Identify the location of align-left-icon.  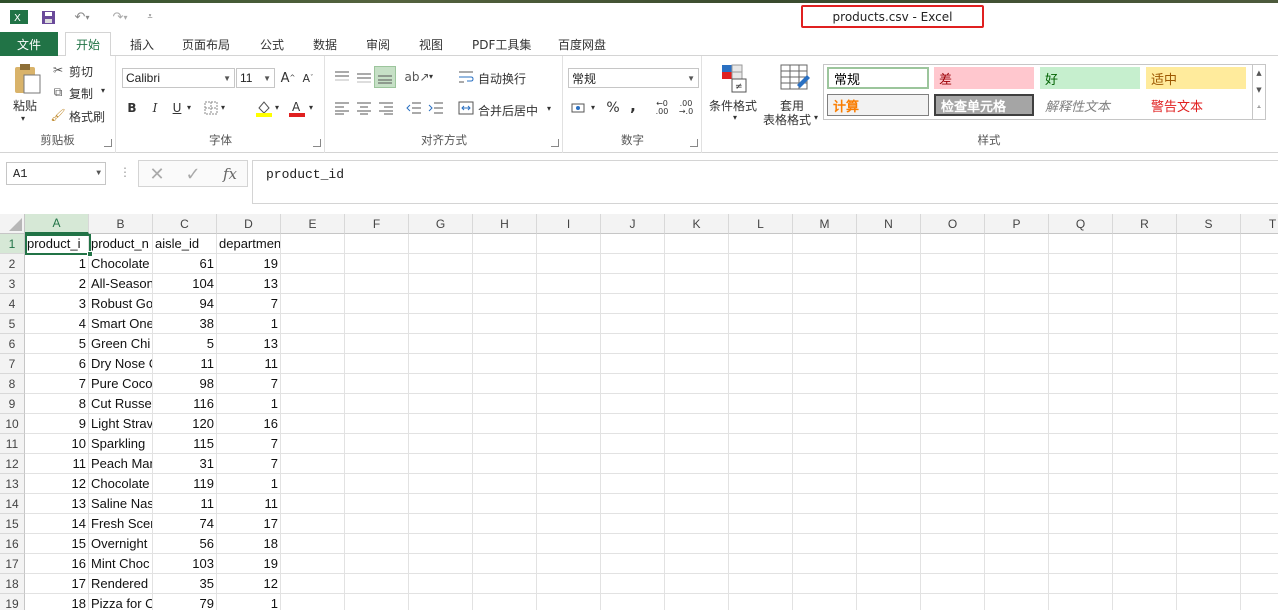
(342, 108).